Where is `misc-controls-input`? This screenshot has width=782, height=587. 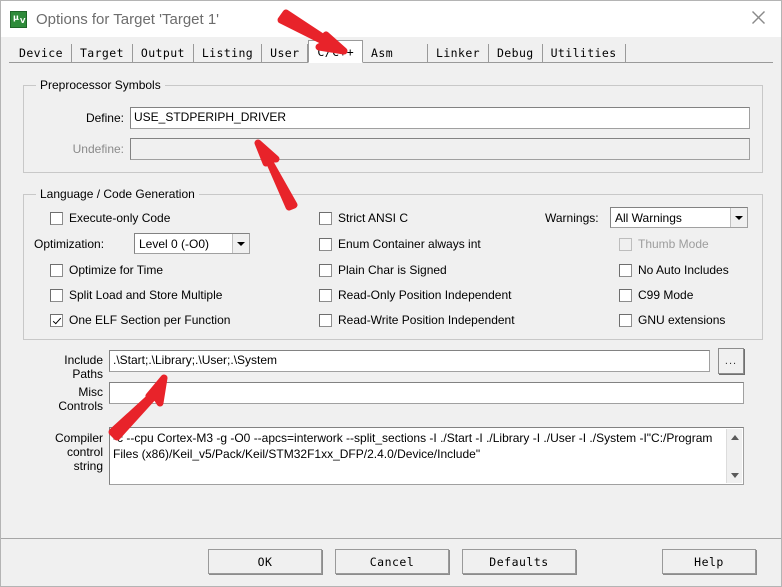 misc-controls-input is located at coordinates (426, 393).